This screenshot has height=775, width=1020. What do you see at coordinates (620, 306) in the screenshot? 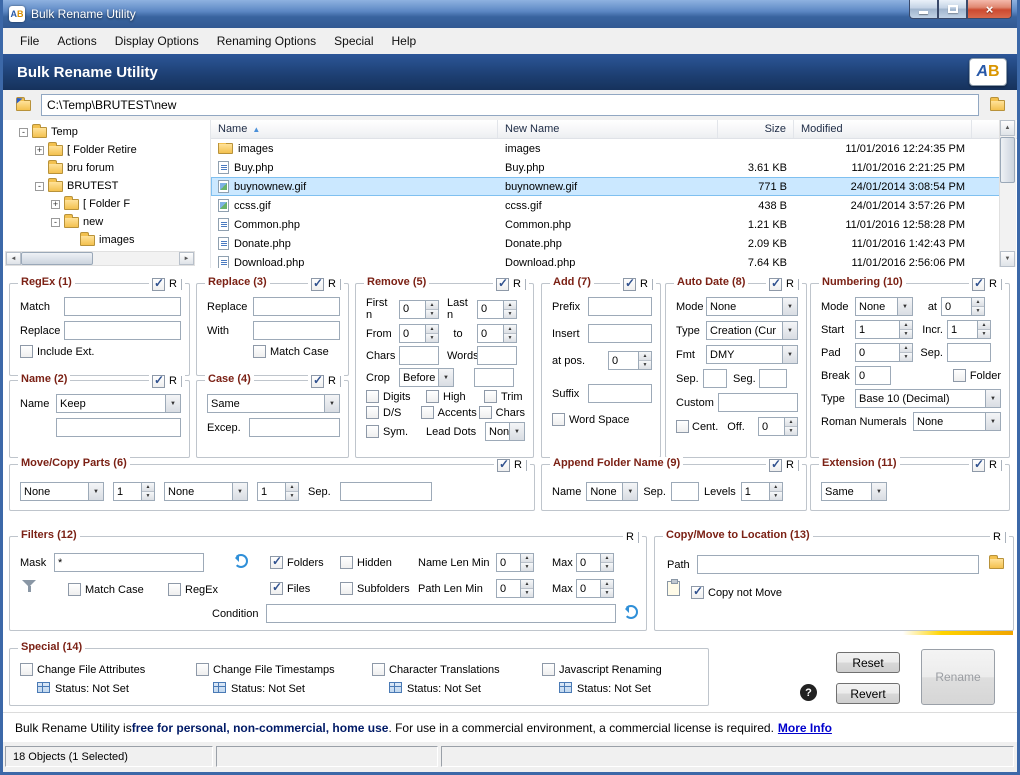
I see `prefix-input` at bounding box center [620, 306].